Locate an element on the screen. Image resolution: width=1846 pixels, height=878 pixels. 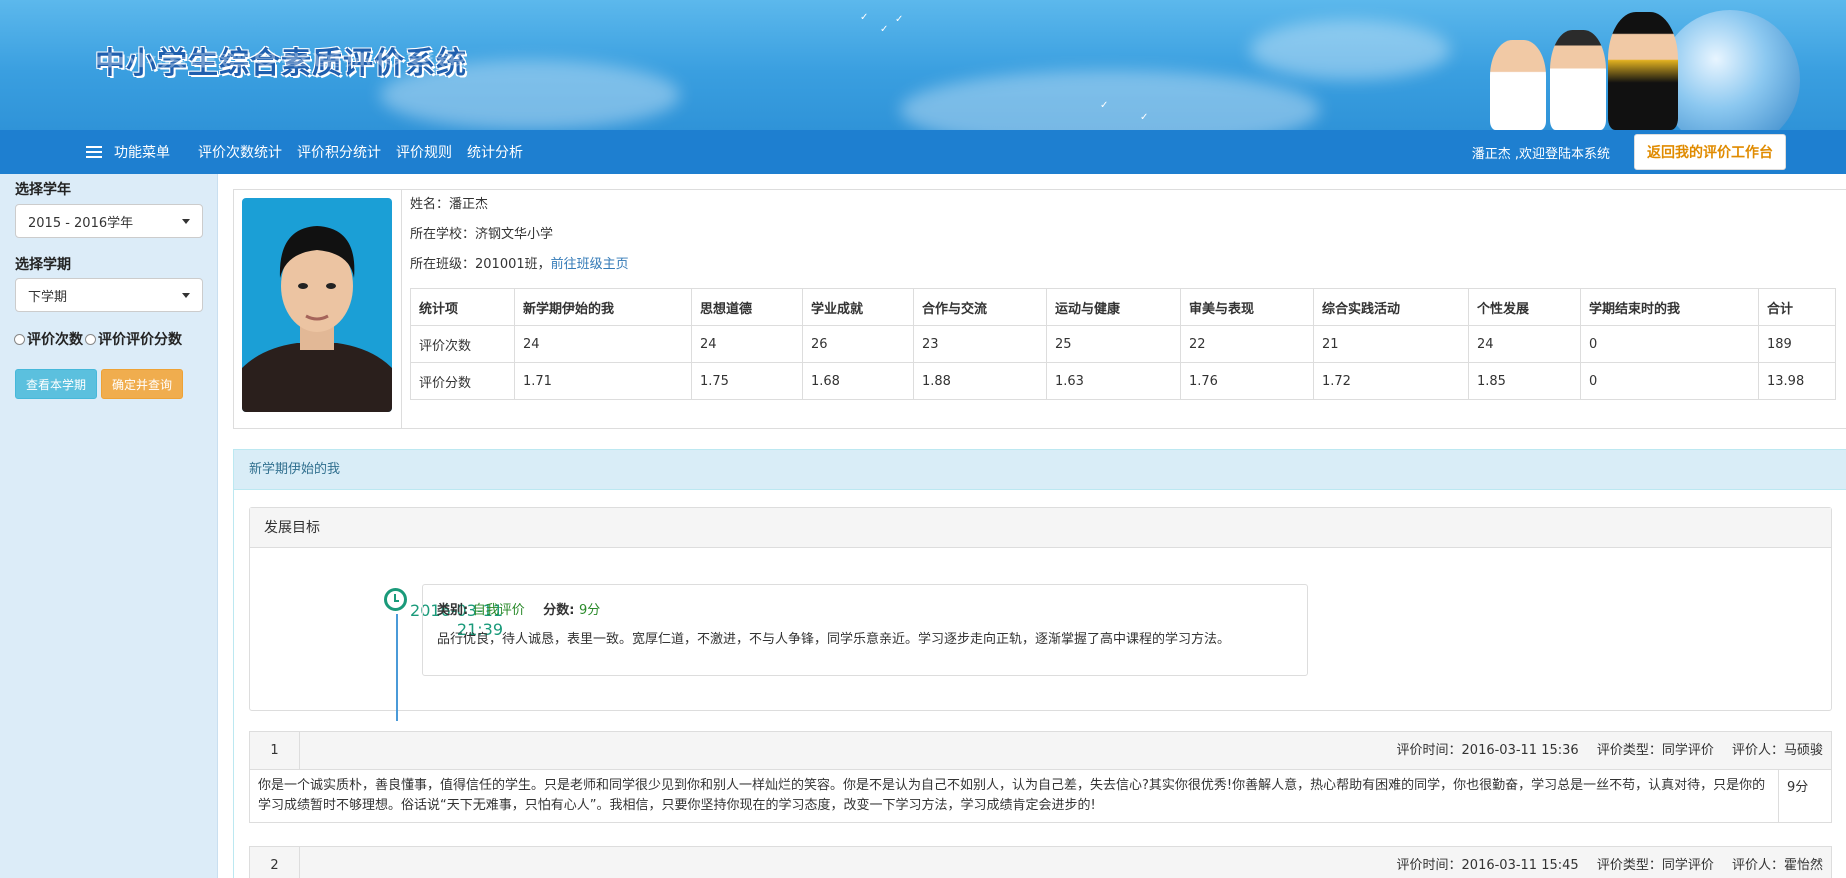
table-cell: 22 is located at coordinates (1247, 344).